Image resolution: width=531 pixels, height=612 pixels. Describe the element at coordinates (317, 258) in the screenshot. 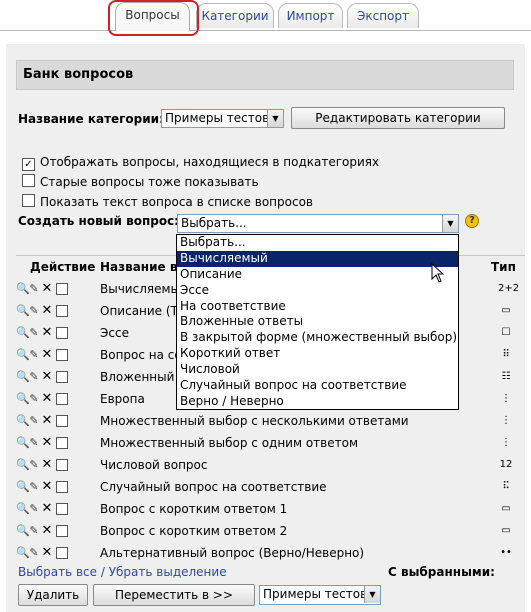

I see `dropdown-option-highlighted: Вычисляемый` at that location.